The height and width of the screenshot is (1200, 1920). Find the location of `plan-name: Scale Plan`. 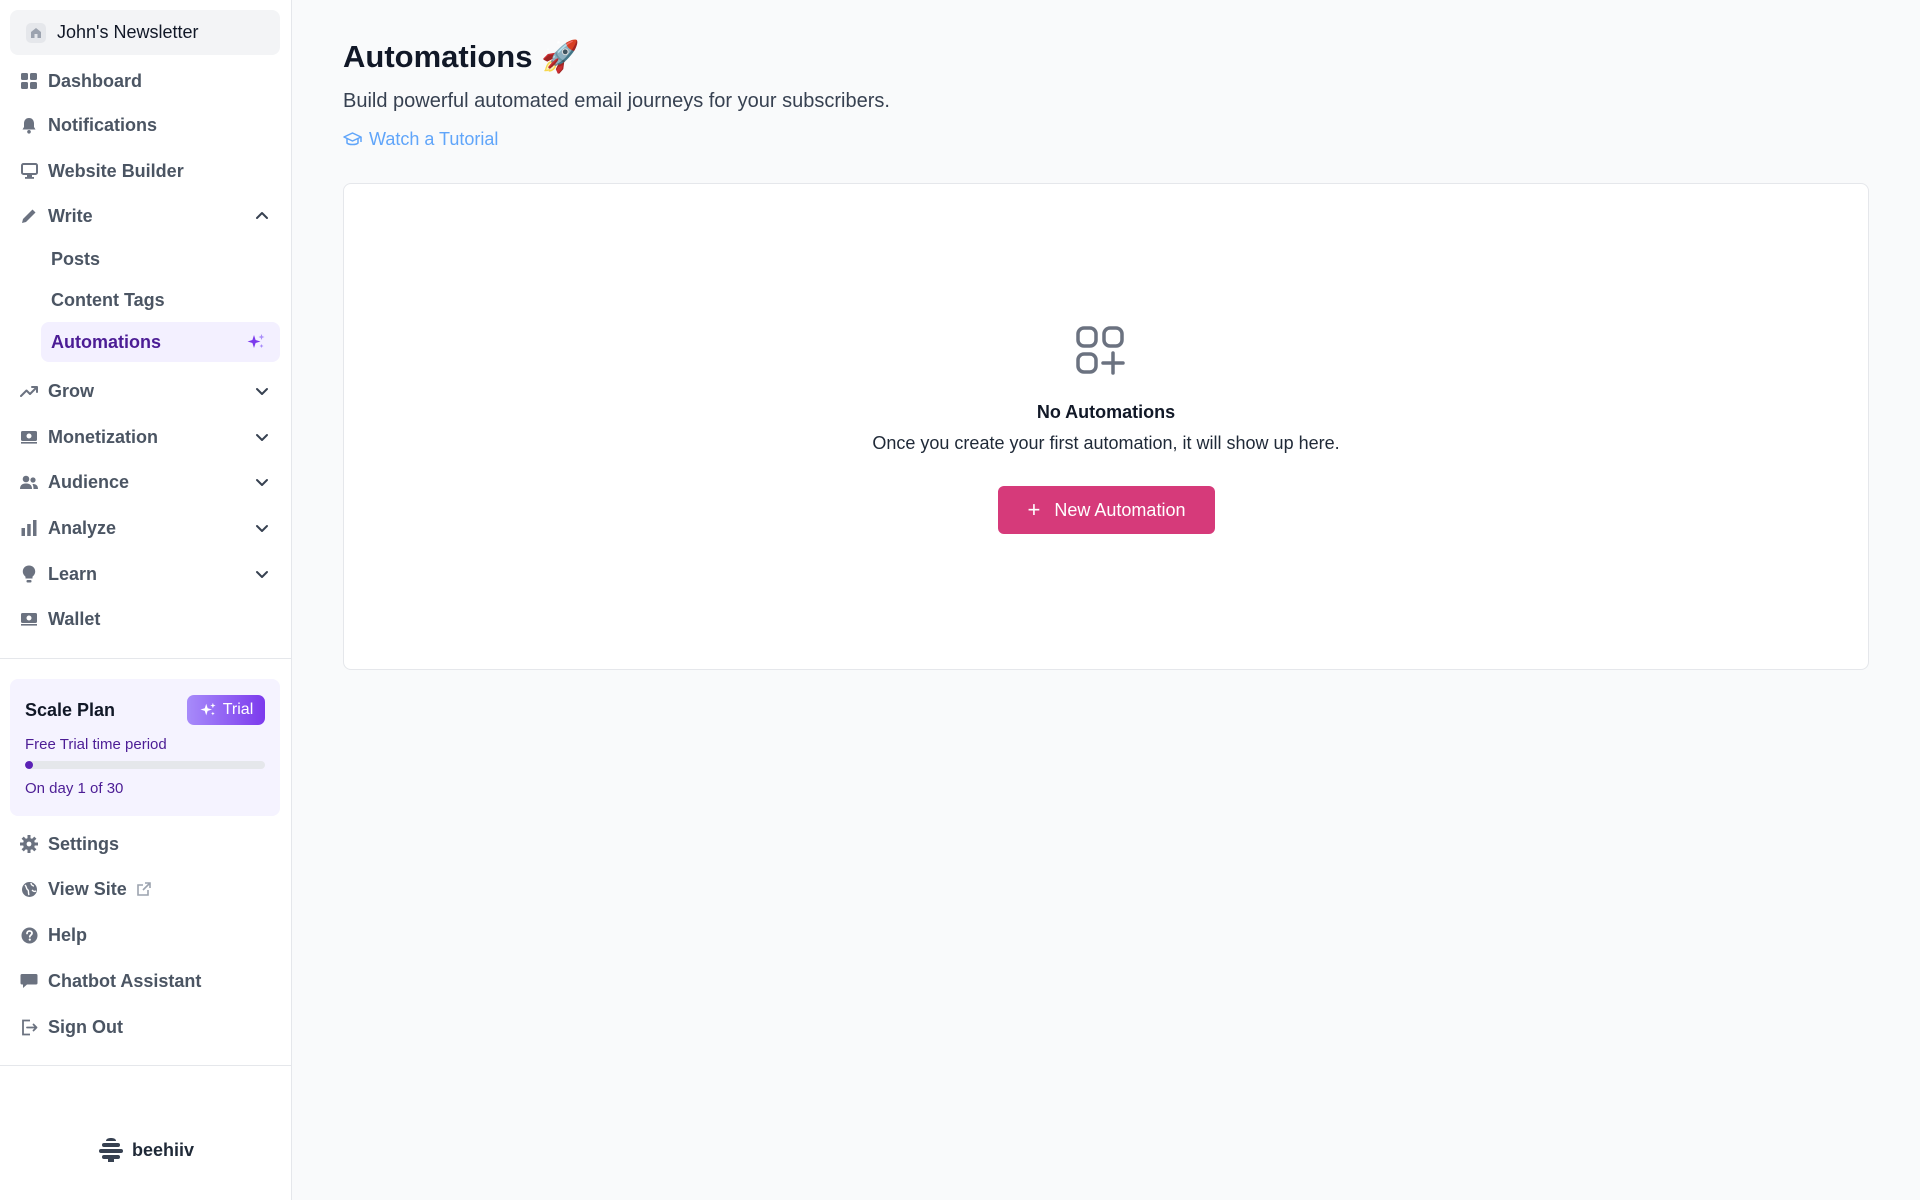

plan-name: Scale Plan is located at coordinates (70, 710).